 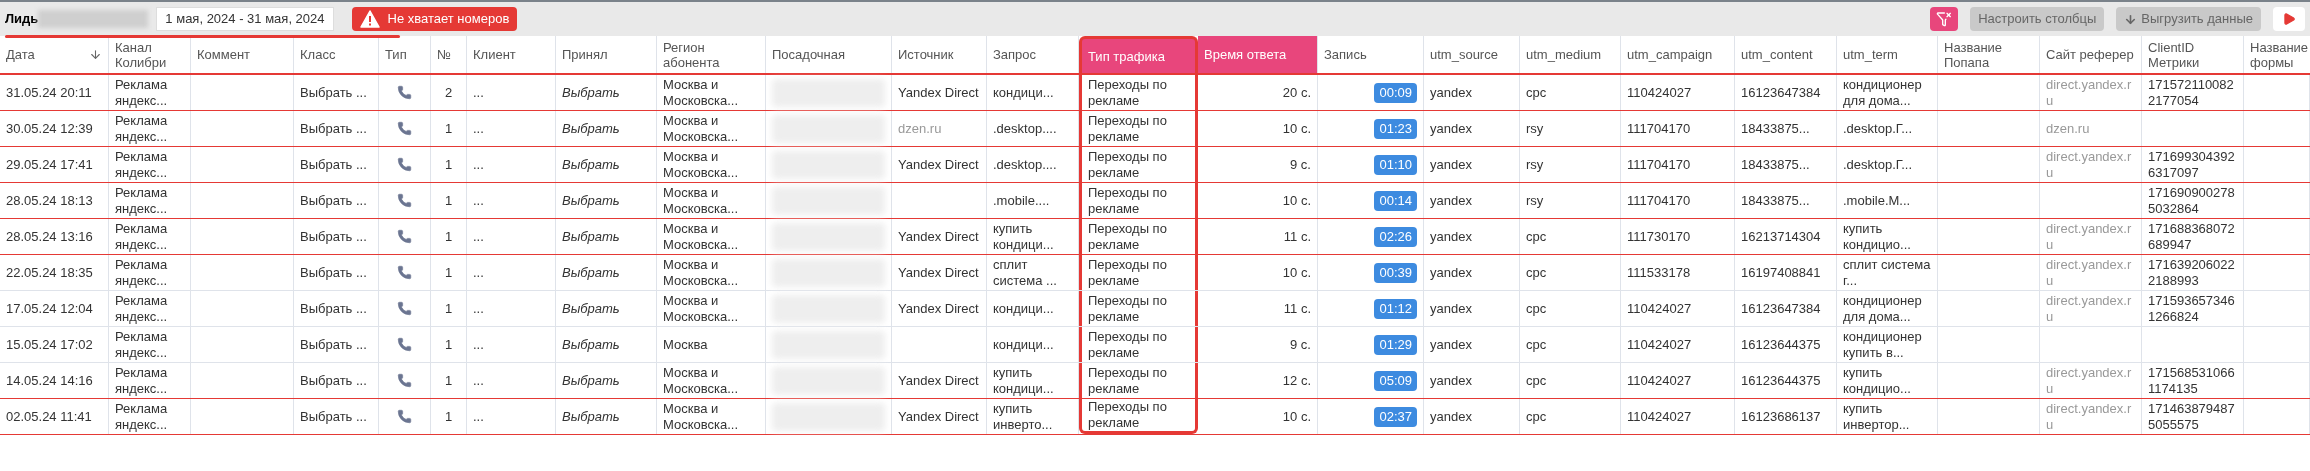 I want to click on column-header: Дата, so click(x=54, y=54).